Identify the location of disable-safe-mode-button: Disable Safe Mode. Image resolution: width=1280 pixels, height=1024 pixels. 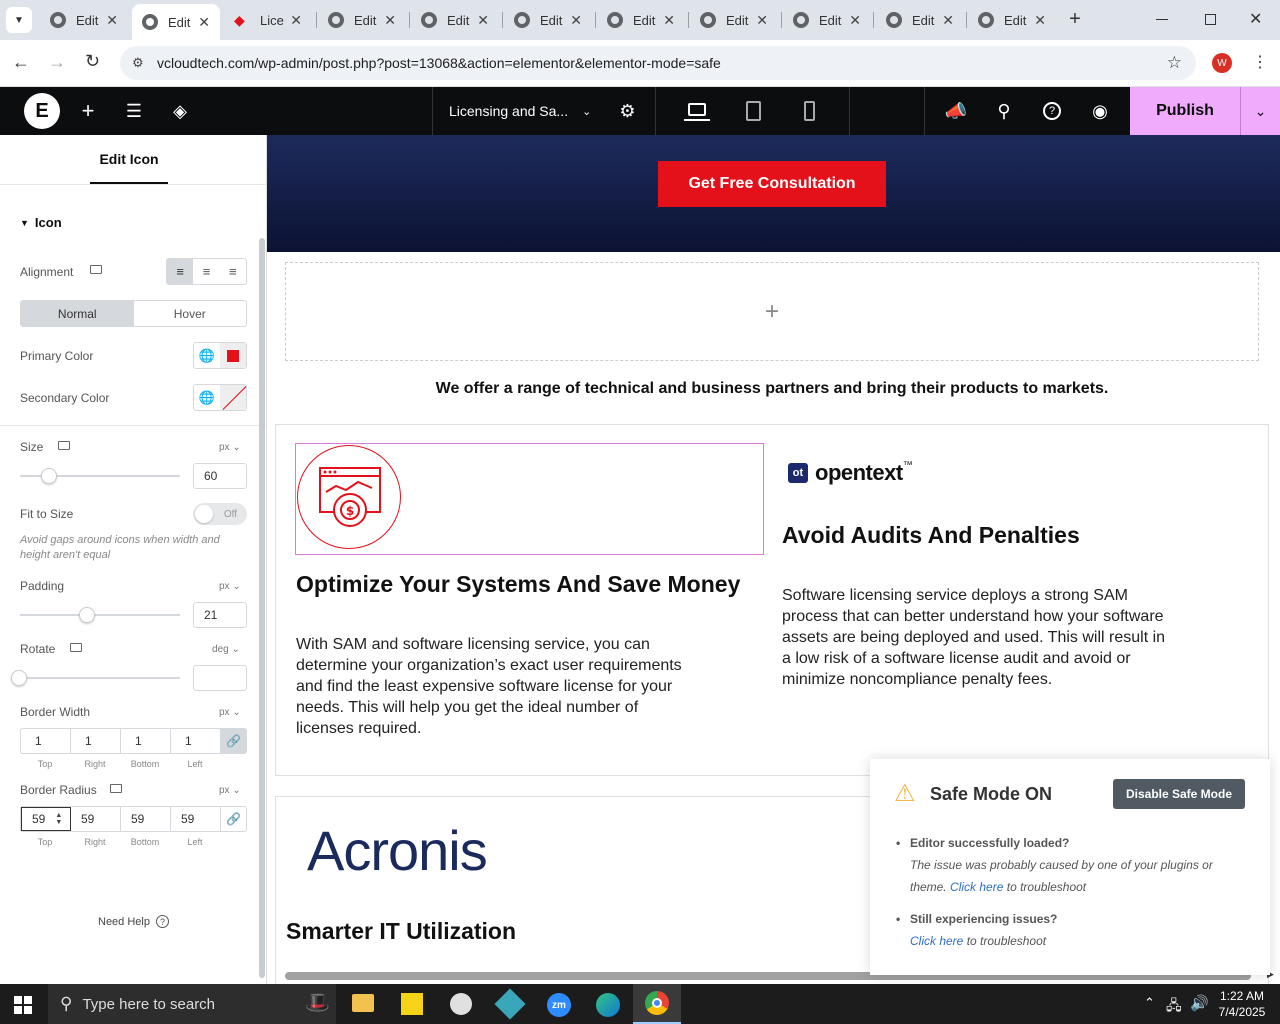
(1179, 794).